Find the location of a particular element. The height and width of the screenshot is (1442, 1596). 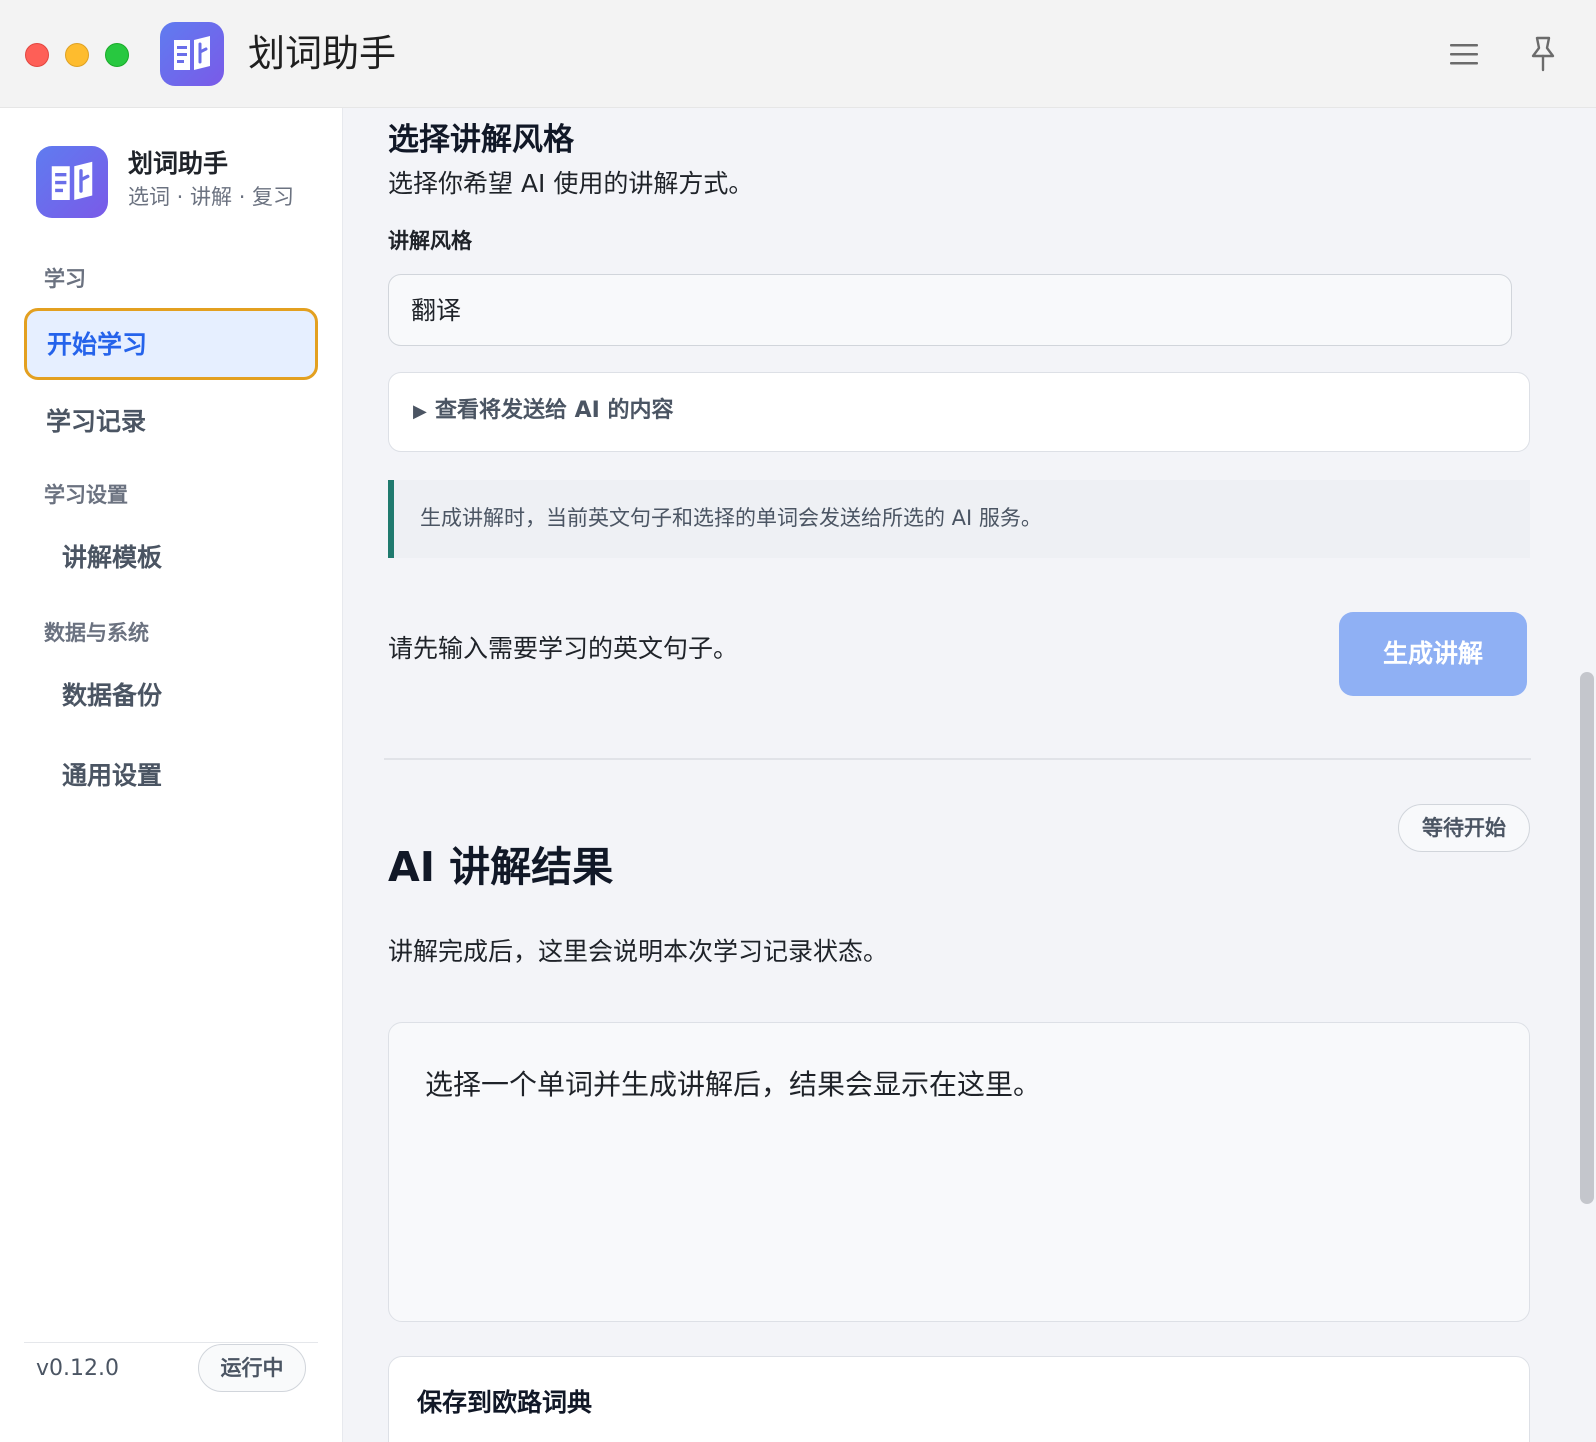

sidebar-item-data-backup: 数据备份 is located at coordinates (112, 696).